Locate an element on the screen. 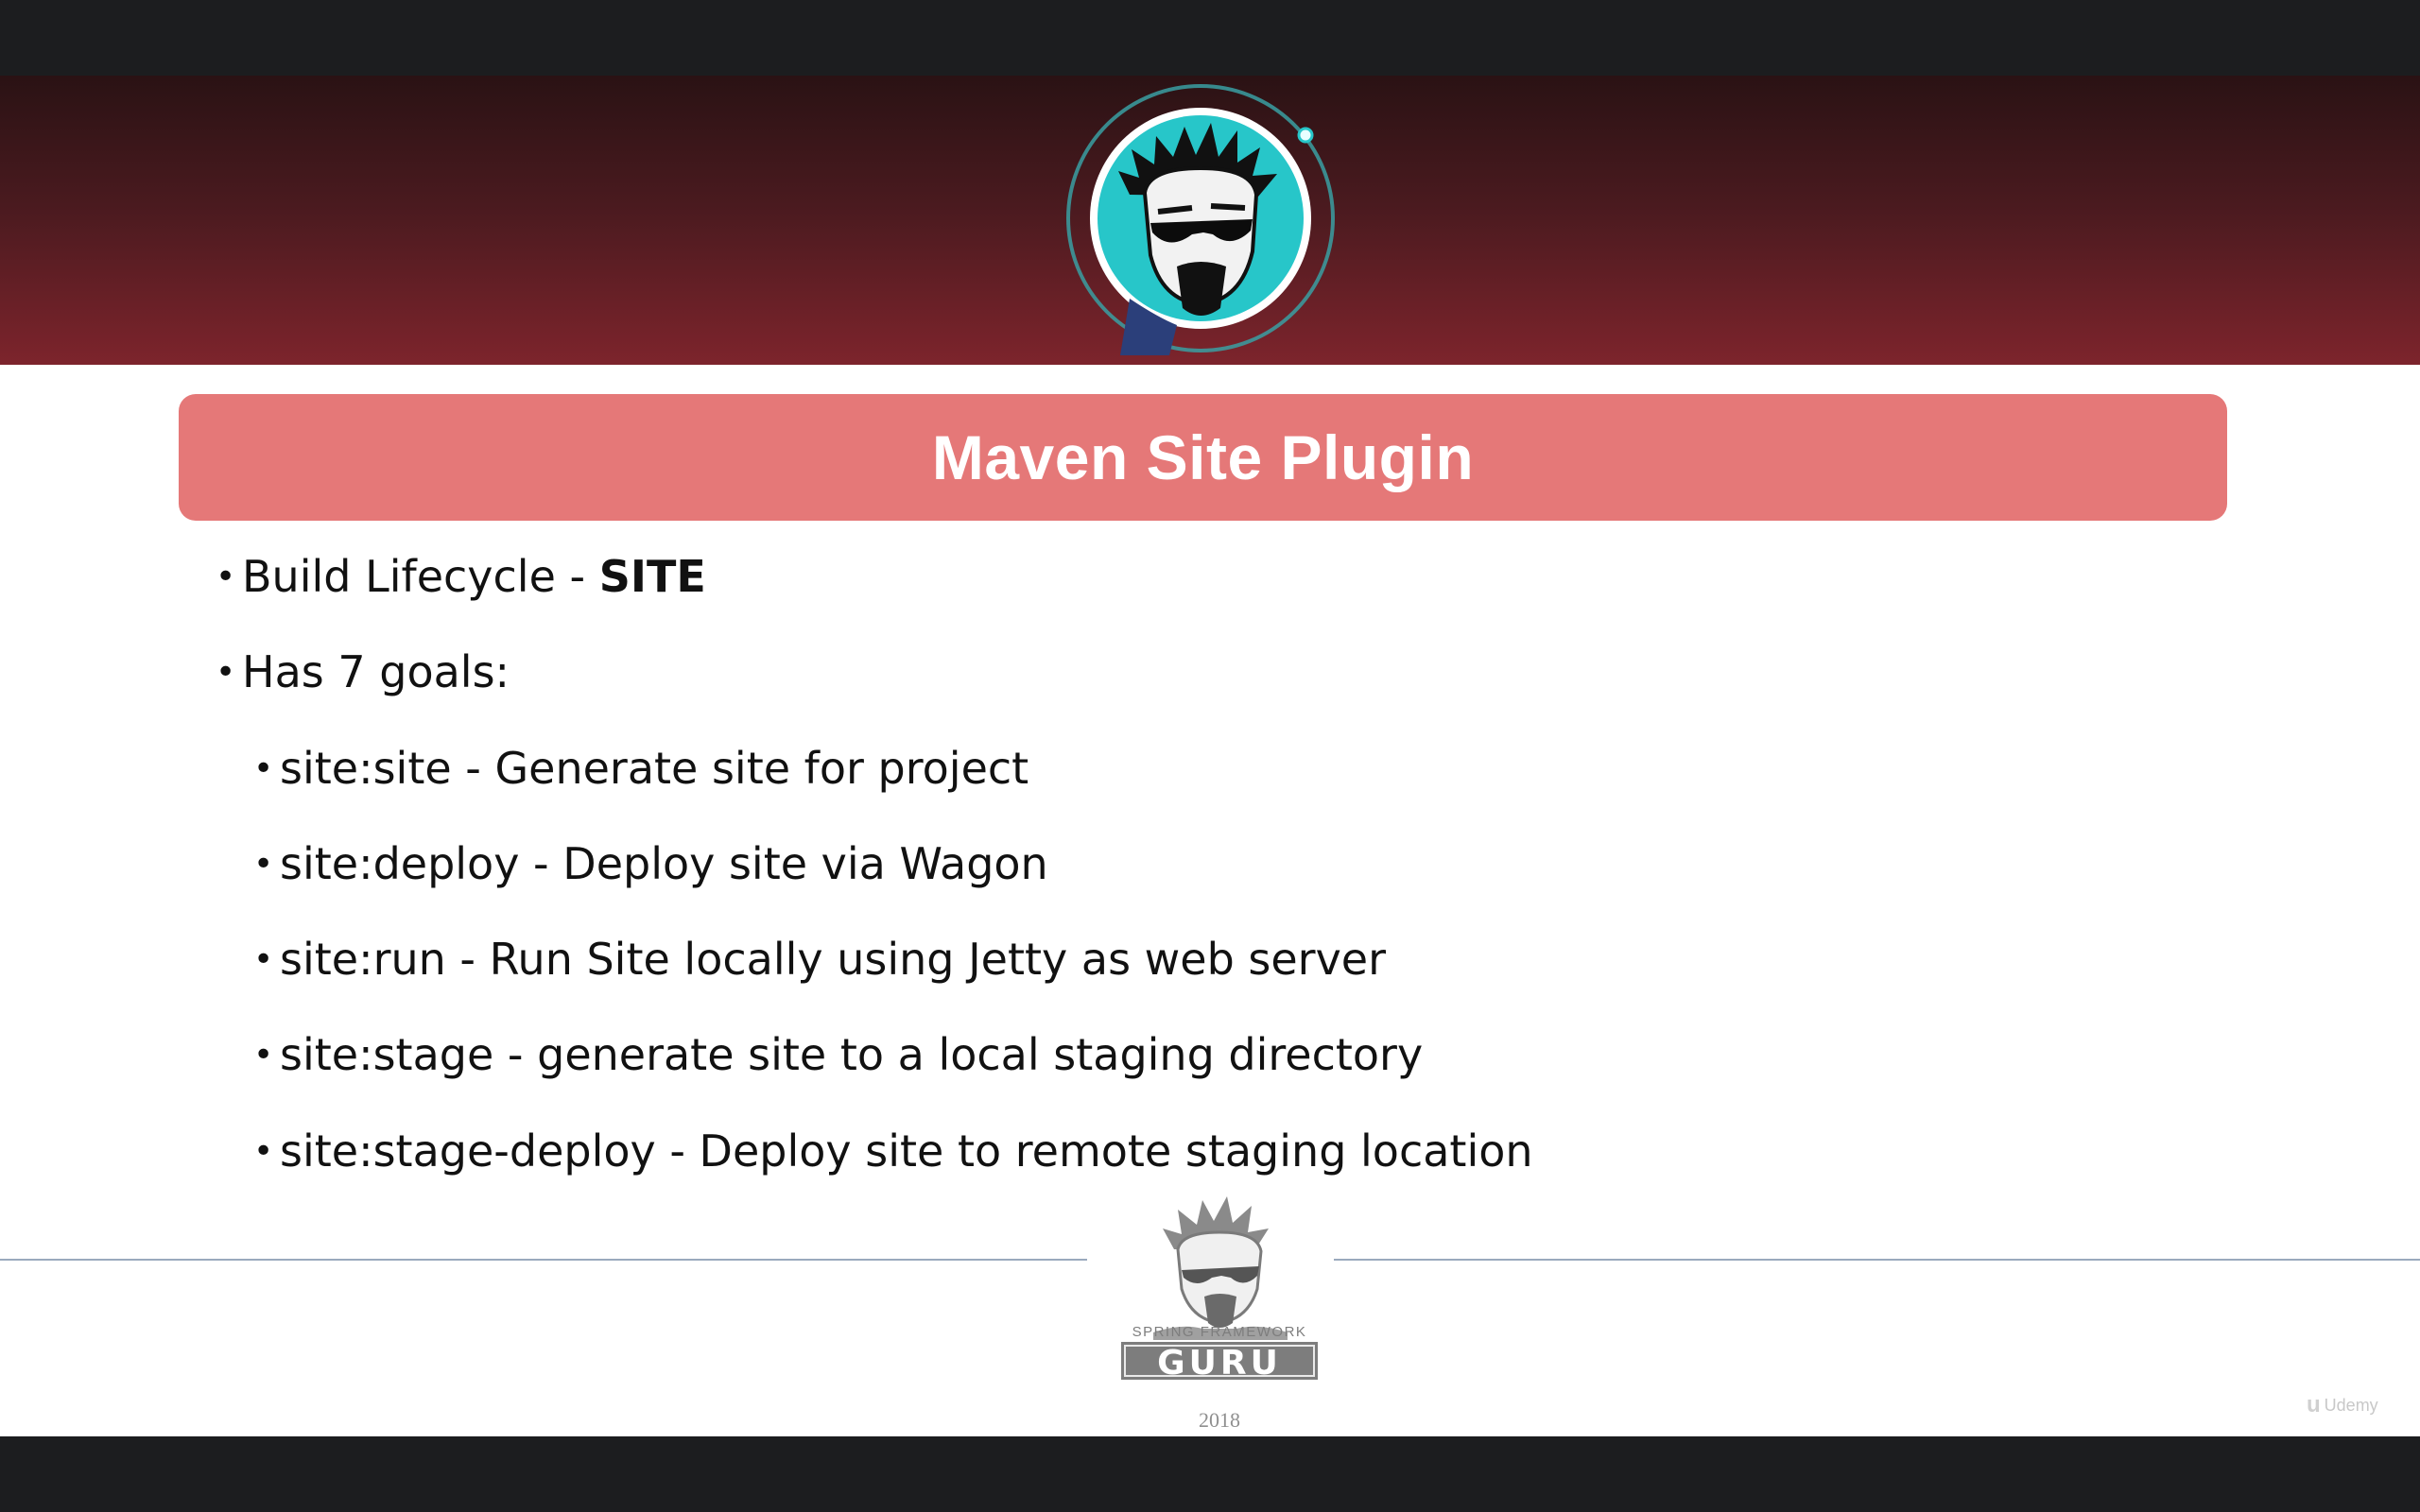 The height and width of the screenshot is (1512, 2420). bullet-item: • Build Lifecycle - SITE is located at coordinates (461, 577).